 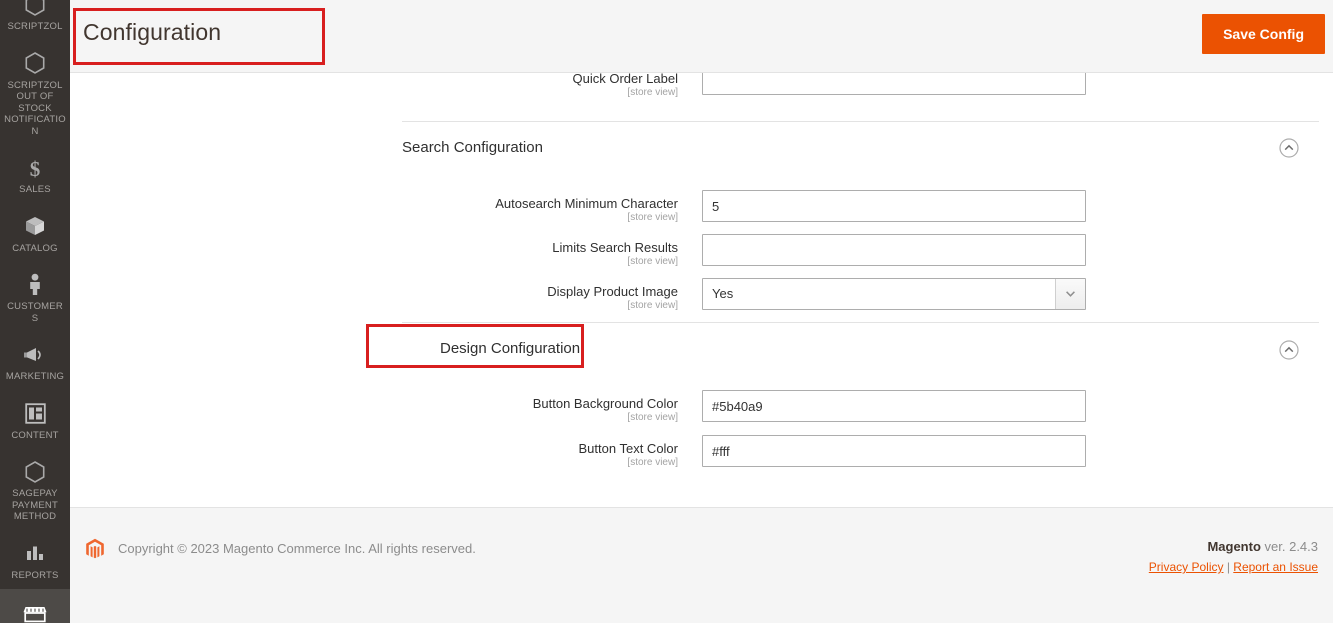 I want to click on privacy-policy-link: Privacy Policy, so click(x=1186, y=567).